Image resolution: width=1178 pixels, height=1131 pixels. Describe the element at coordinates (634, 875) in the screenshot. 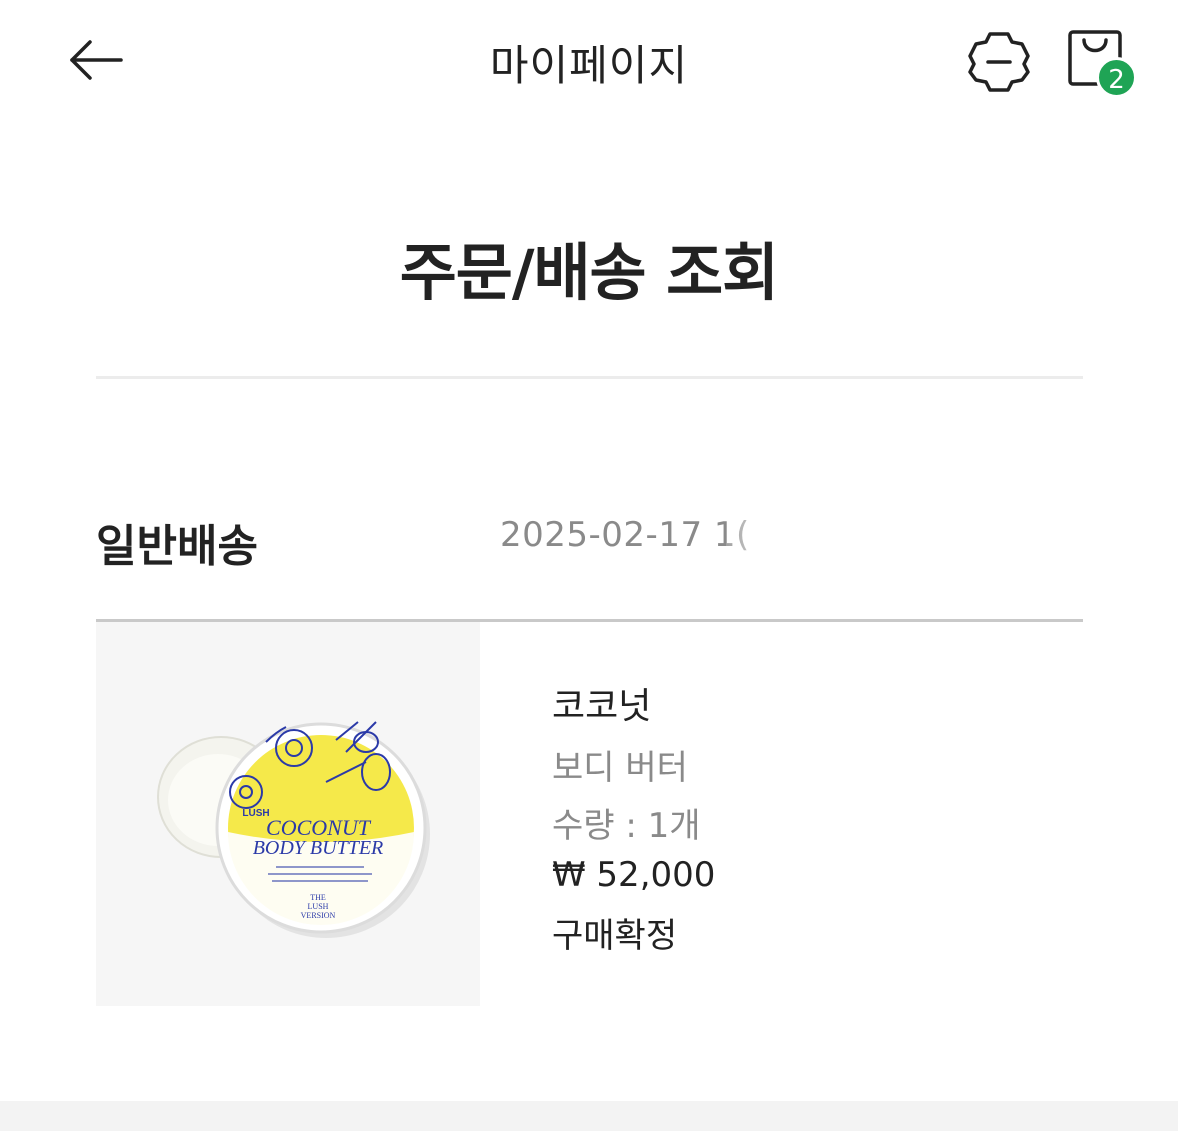

I see `product-price: ₩ 52,000` at that location.